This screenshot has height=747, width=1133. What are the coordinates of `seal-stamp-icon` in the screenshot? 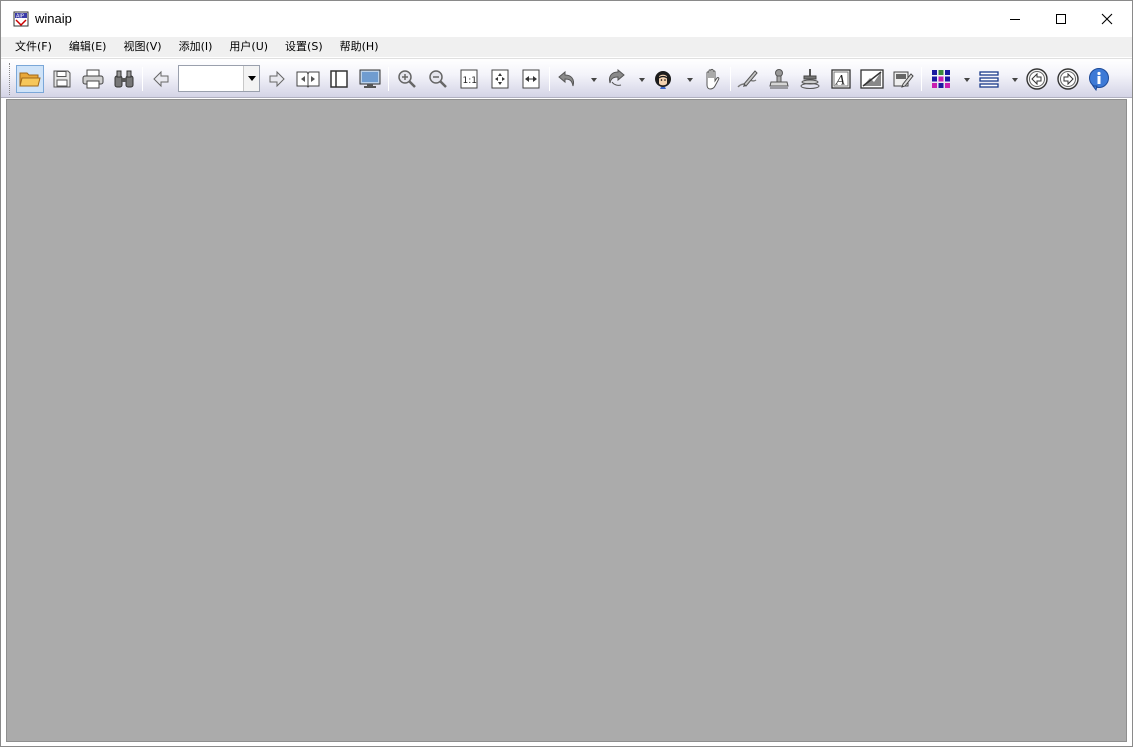 It's located at (810, 79).